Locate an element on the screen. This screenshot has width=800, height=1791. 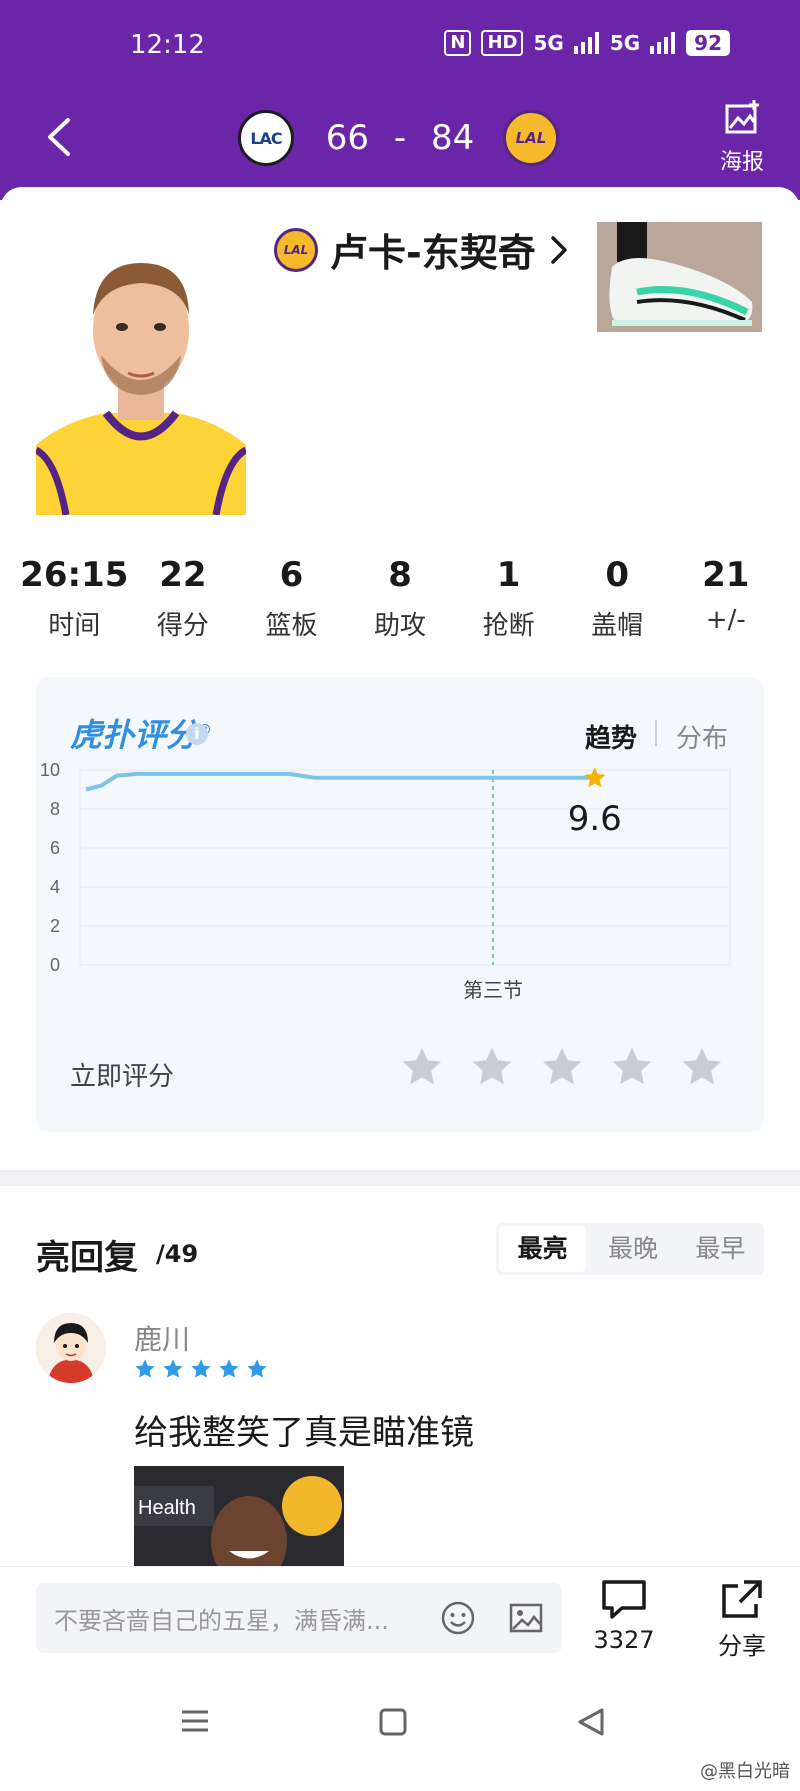
back-button is located at coordinates (60, 137).